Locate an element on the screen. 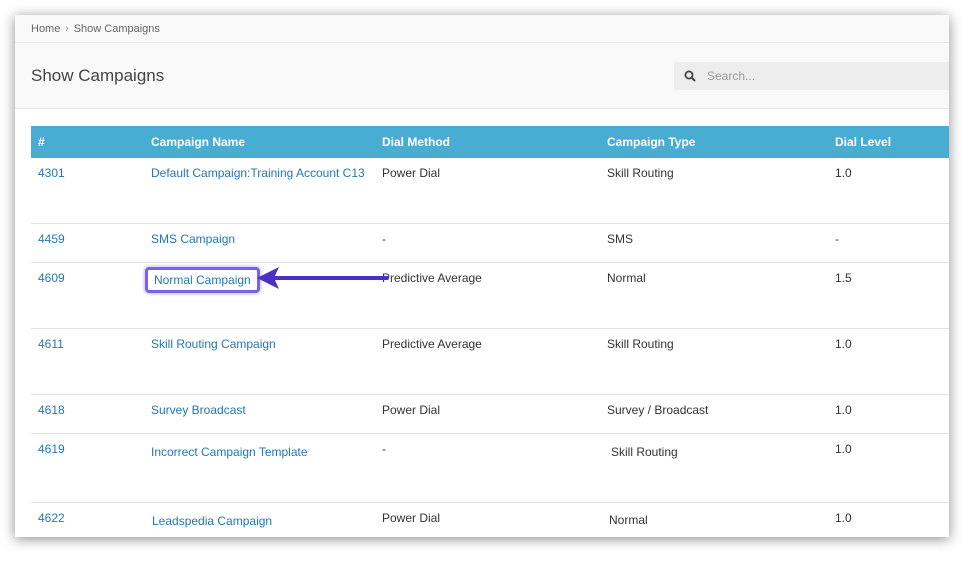  campaign-name-link: Skill Routing Campaign is located at coordinates (213, 344).